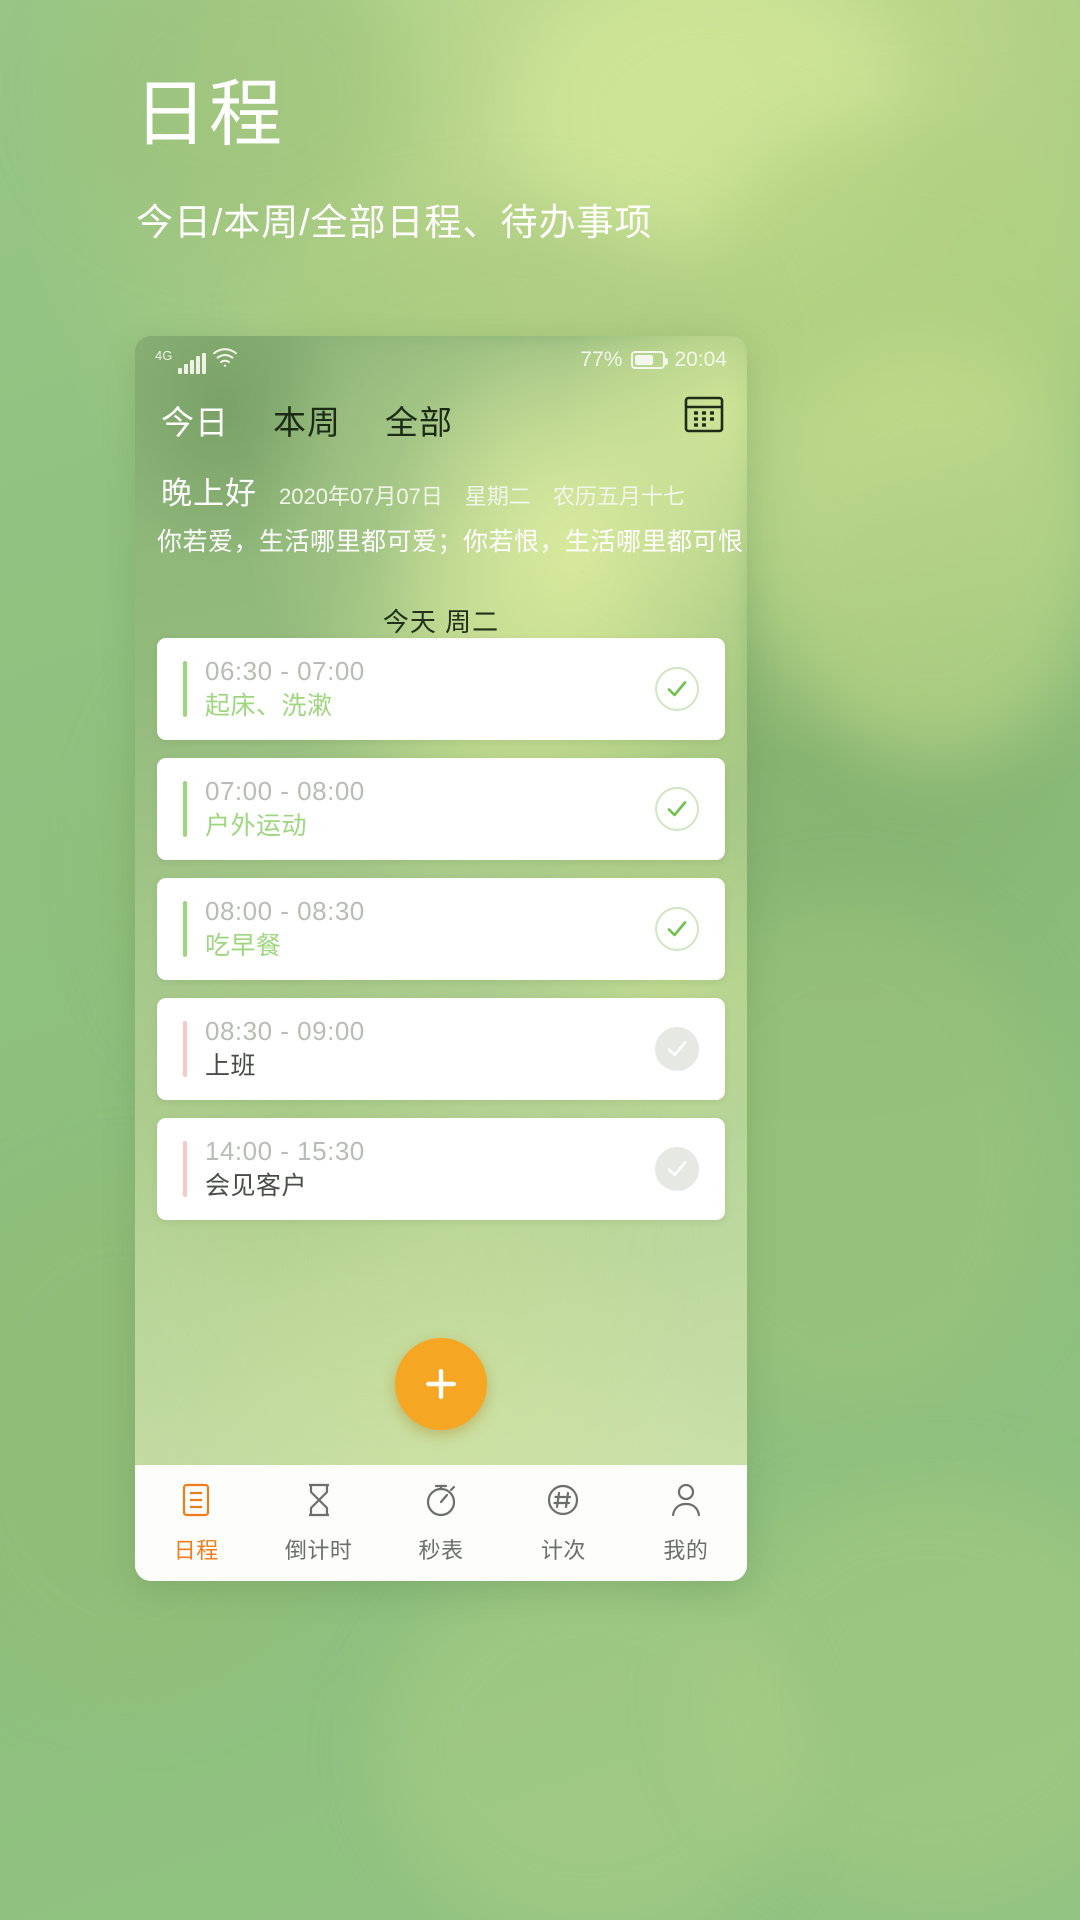  Describe the element at coordinates (441, 1550) in the screenshot. I see `nav-label: 秒表` at that location.